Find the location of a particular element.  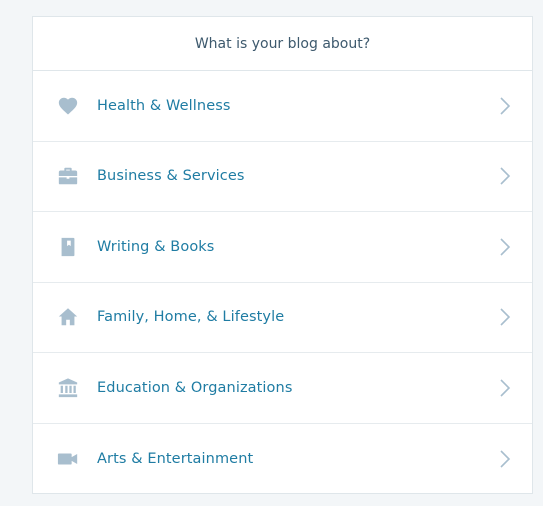

briefcase-icon is located at coordinates (68, 176).